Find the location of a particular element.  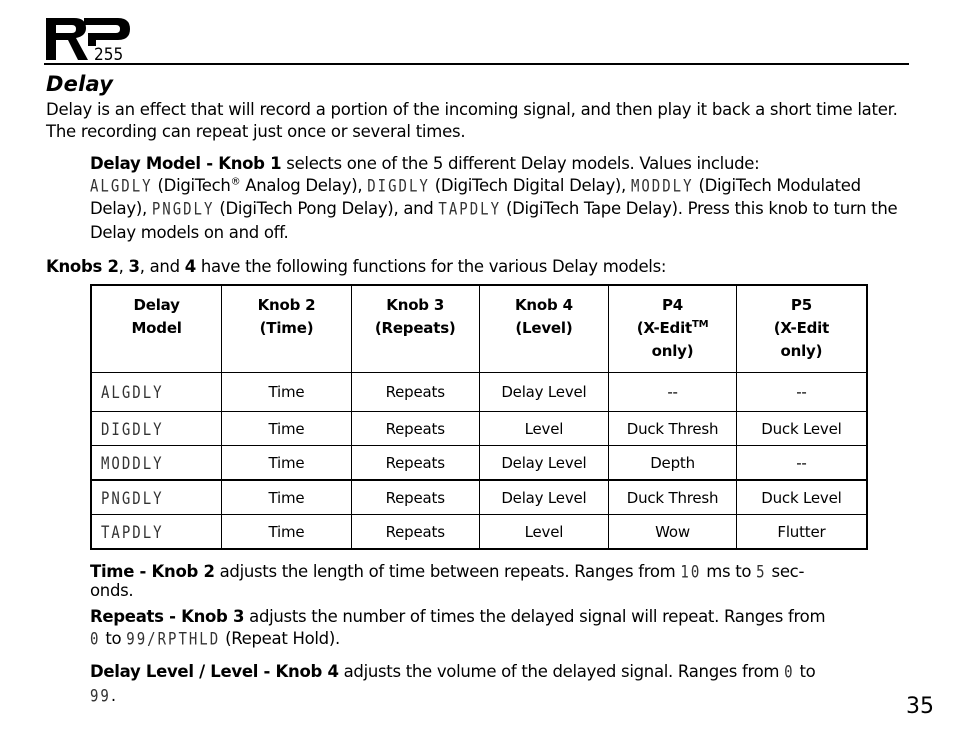

lcd-pngdly: PNGDLY is located at coordinates (183, 210).